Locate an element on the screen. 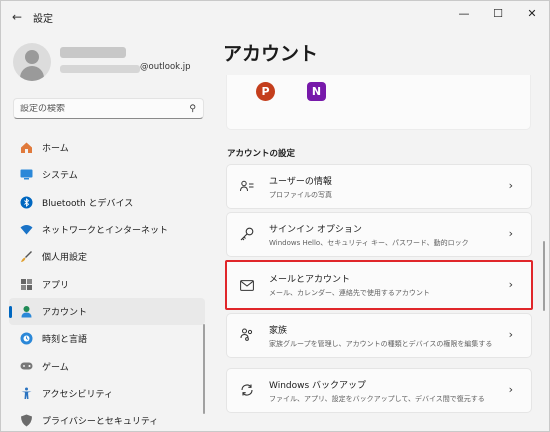 The height and width of the screenshot is (432, 550). avatar-body-icon is located at coordinates (32, 73).